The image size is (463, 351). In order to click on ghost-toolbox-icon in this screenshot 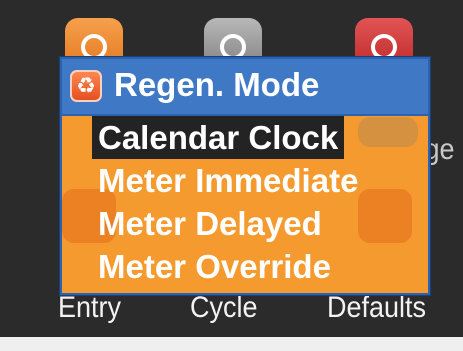, I will do `click(385, 216)`.